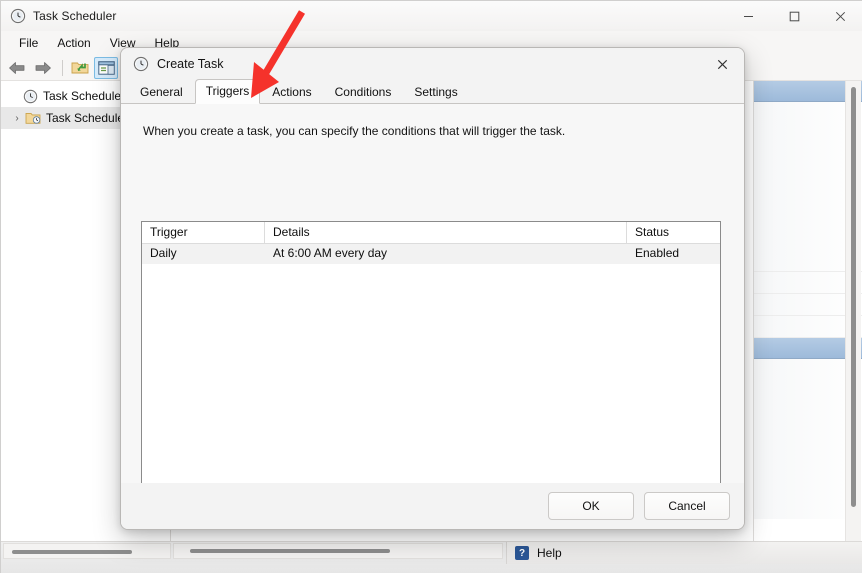 The width and height of the screenshot is (862, 573). I want to click on folder-arrow-icon, so click(80, 68).